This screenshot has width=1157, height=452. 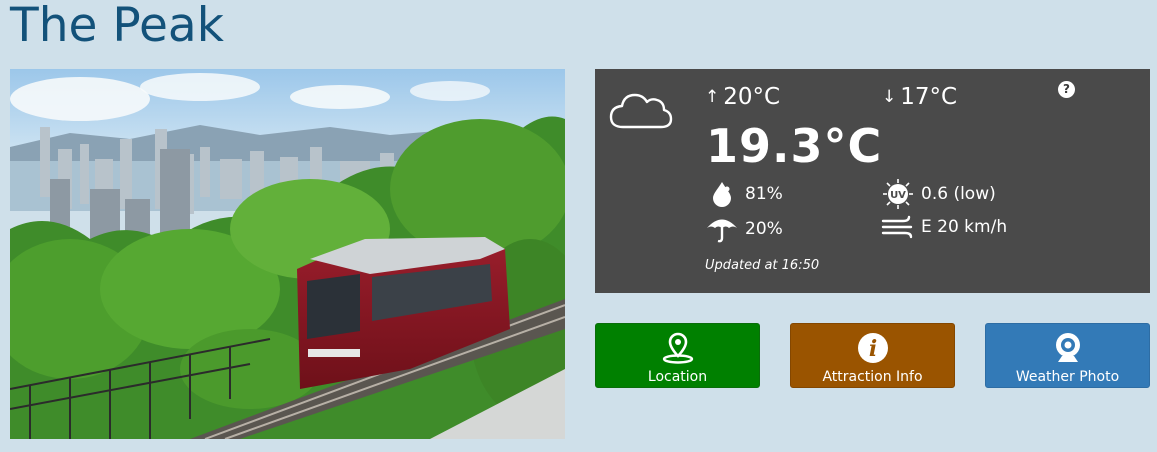 I want to click on weather-photo-button: Weather Photo, so click(x=1067, y=355).